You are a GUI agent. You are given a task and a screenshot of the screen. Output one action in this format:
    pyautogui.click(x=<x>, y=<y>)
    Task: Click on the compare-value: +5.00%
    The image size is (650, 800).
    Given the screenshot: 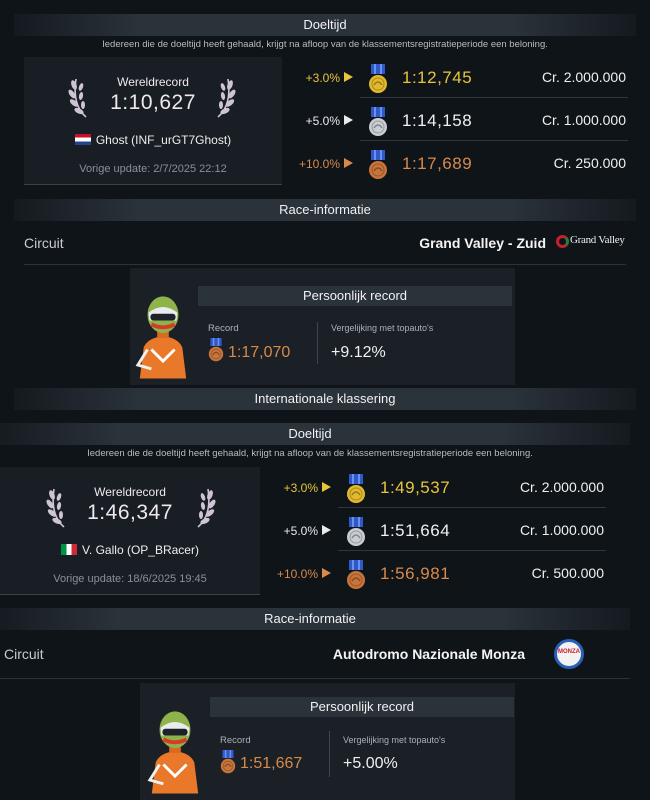 What is the action you would take?
    pyautogui.click(x=370, y=763)
    